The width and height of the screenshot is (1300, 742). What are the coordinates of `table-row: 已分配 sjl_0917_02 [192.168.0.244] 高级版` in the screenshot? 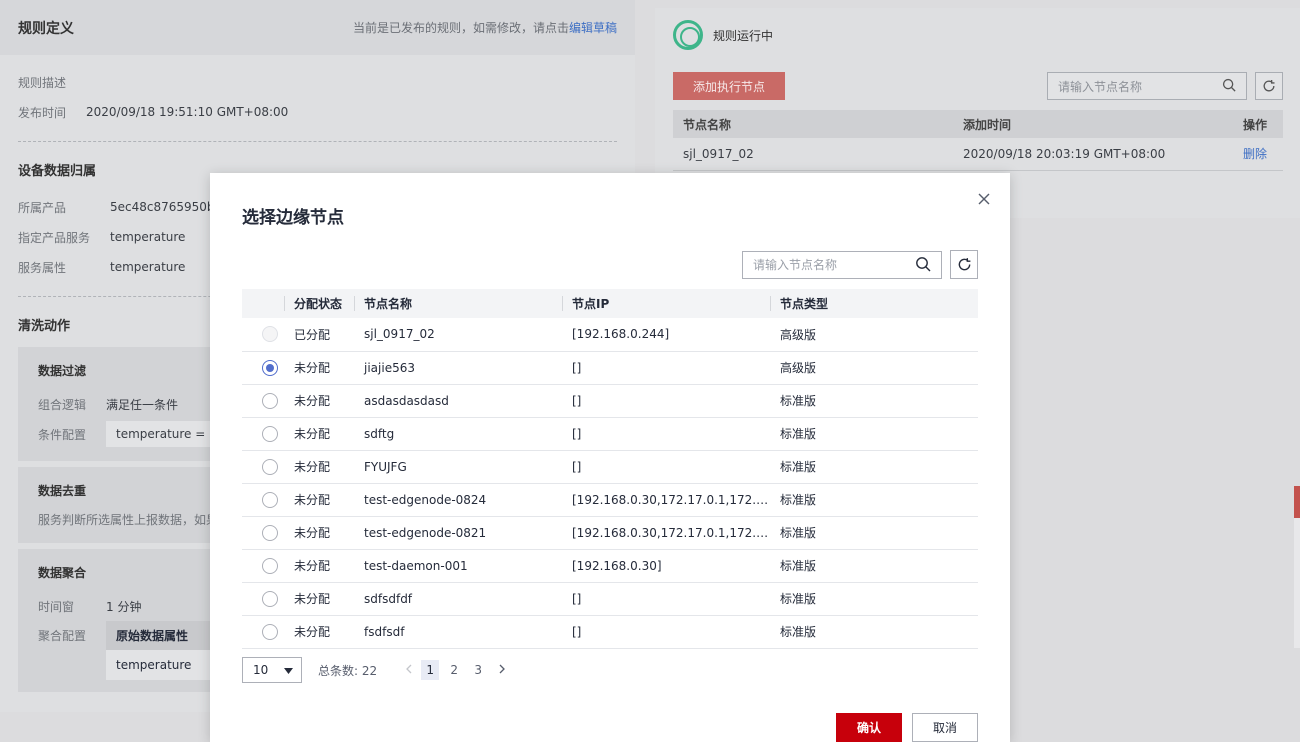 It's located at (610, 335).